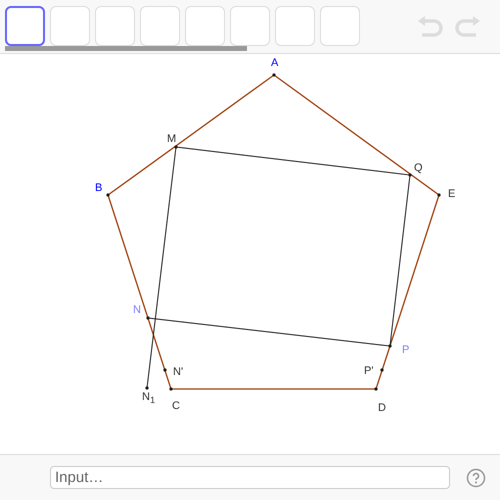  Describe the element at coordinates (178, 372) in the screenshot. I see `point-label: N'` at that location.